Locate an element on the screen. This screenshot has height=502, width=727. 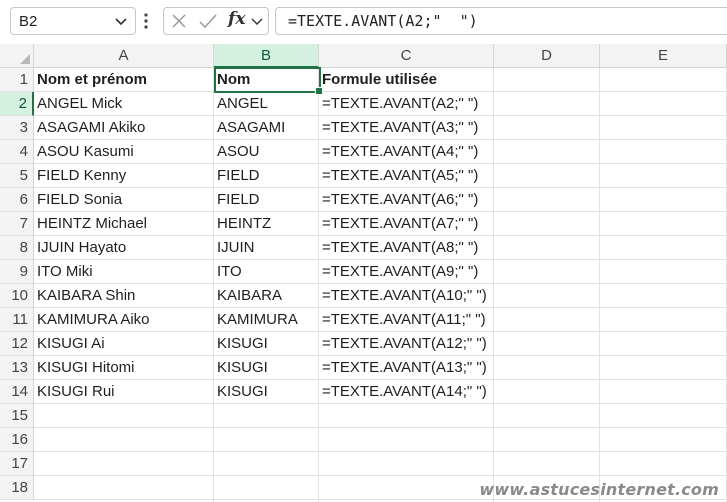
table-cell: =TEXTE.AVANT(A14;" ") is located at coordinates (403, 392).